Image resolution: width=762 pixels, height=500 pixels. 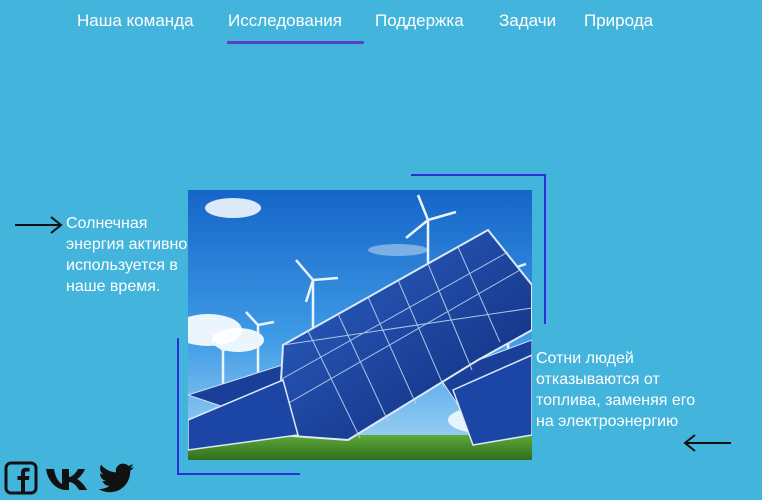 What do you see at coordinates (21, 478) in the screenshot?
I see `facebook-icon` at bounding box center [21, 478].